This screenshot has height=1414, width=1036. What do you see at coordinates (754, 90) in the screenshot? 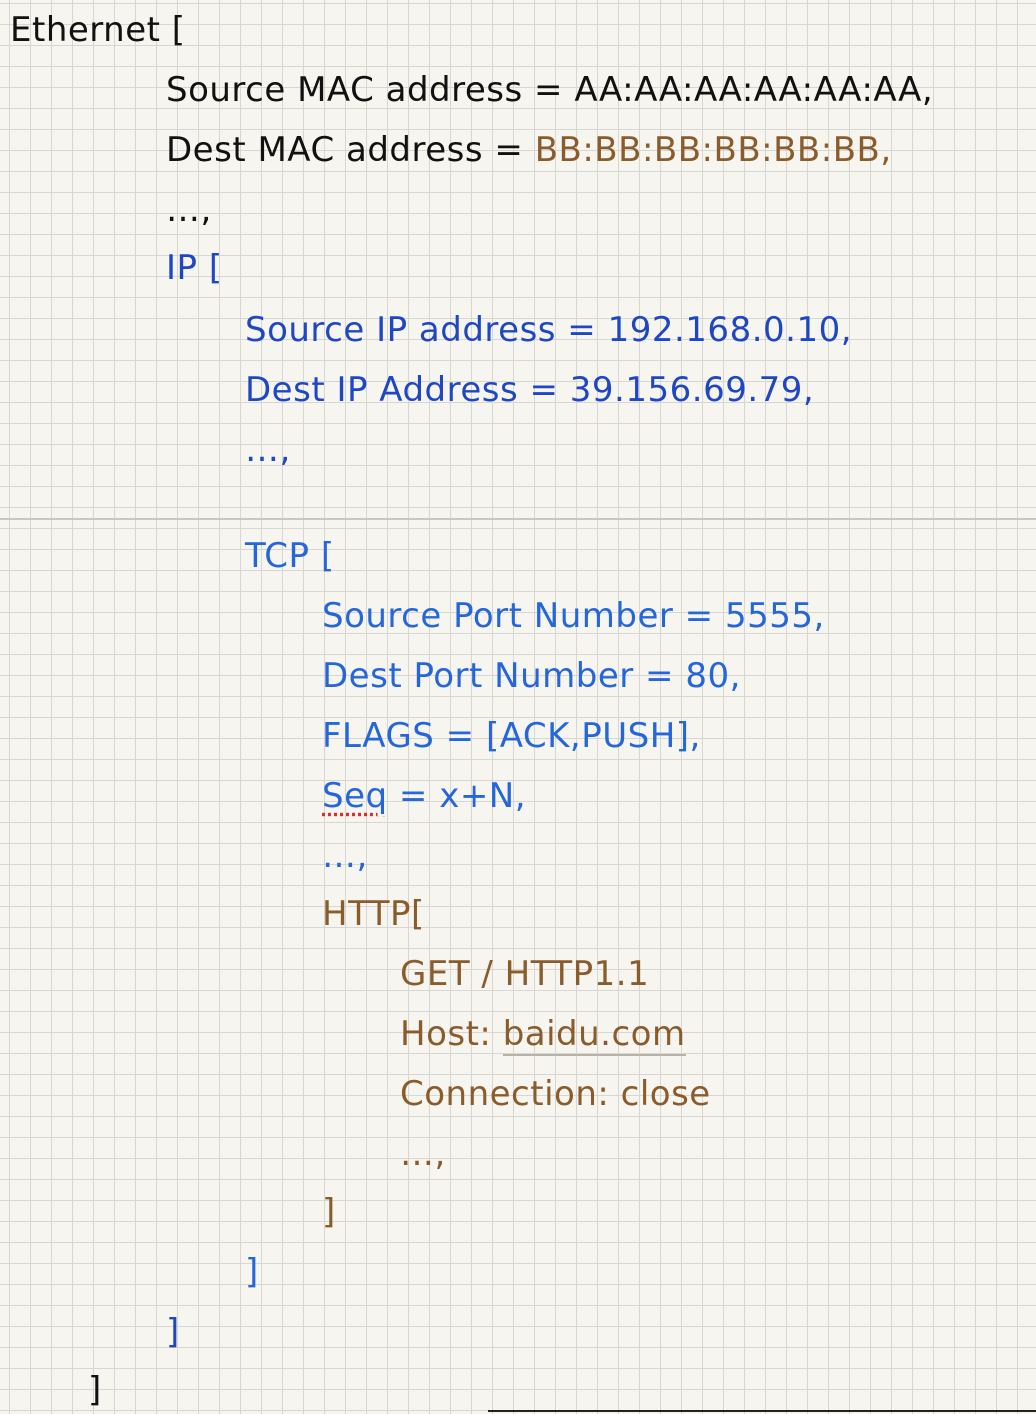
I see `source-mac-value: AA:AA:AA:AA:AA:AA,` at bounding box center [754, 90].